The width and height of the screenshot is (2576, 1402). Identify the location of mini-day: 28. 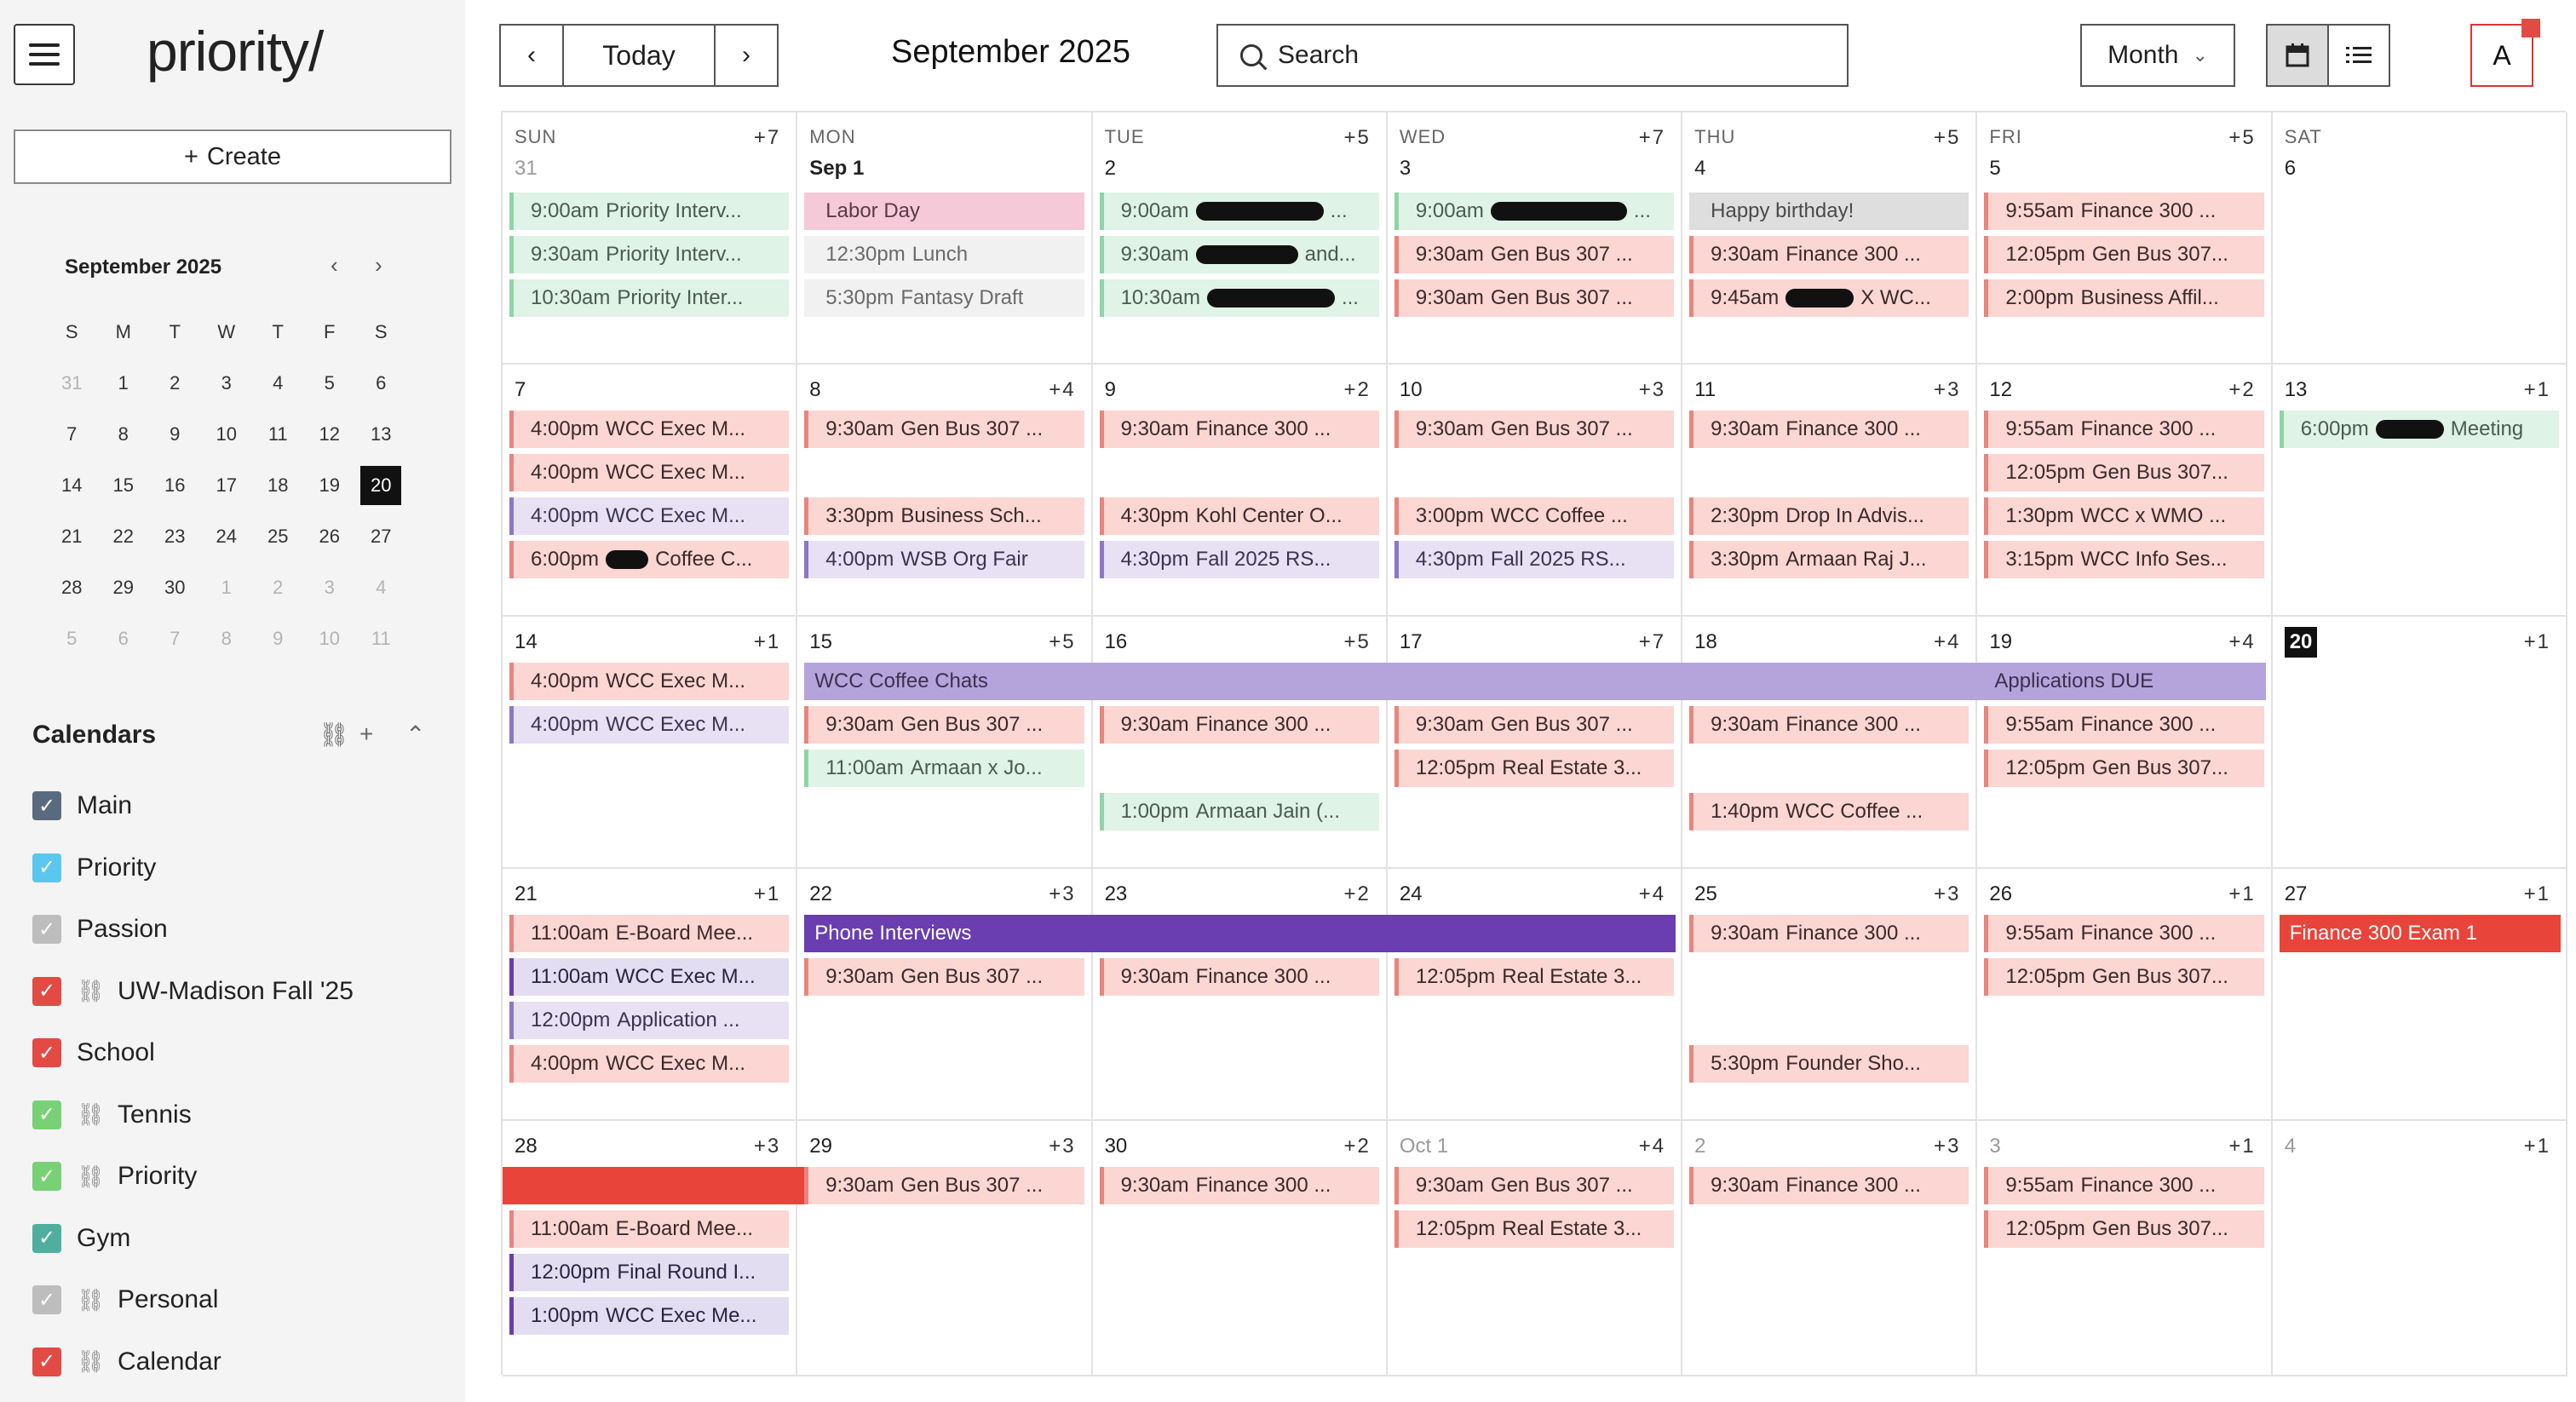
(72, 587).